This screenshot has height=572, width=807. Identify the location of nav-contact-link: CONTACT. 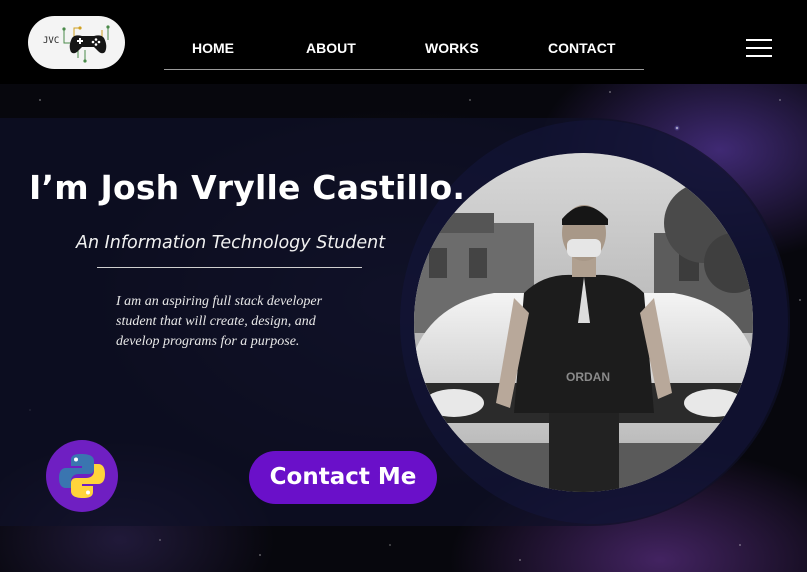
(581, 48).